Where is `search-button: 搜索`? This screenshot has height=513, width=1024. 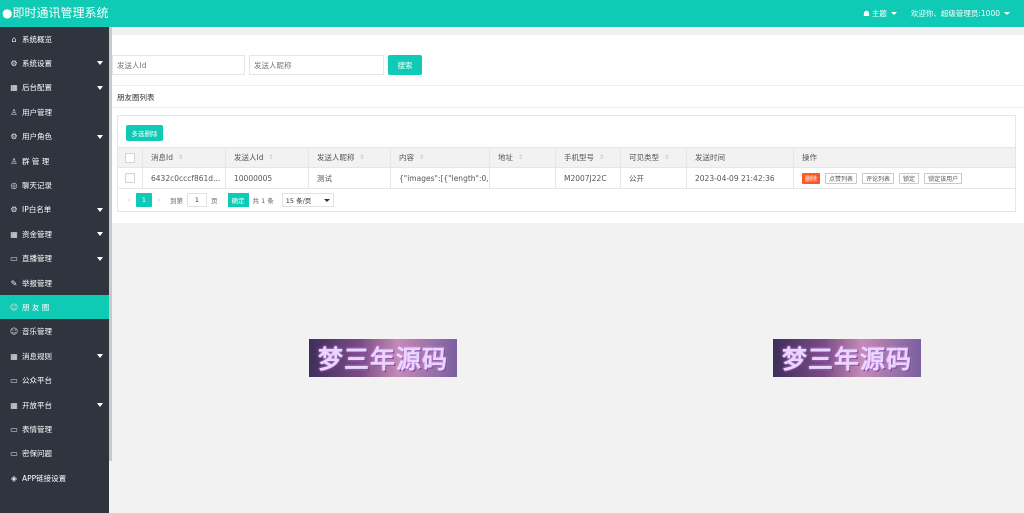 search-button: 搜索 is located at coordinates (405, 65).